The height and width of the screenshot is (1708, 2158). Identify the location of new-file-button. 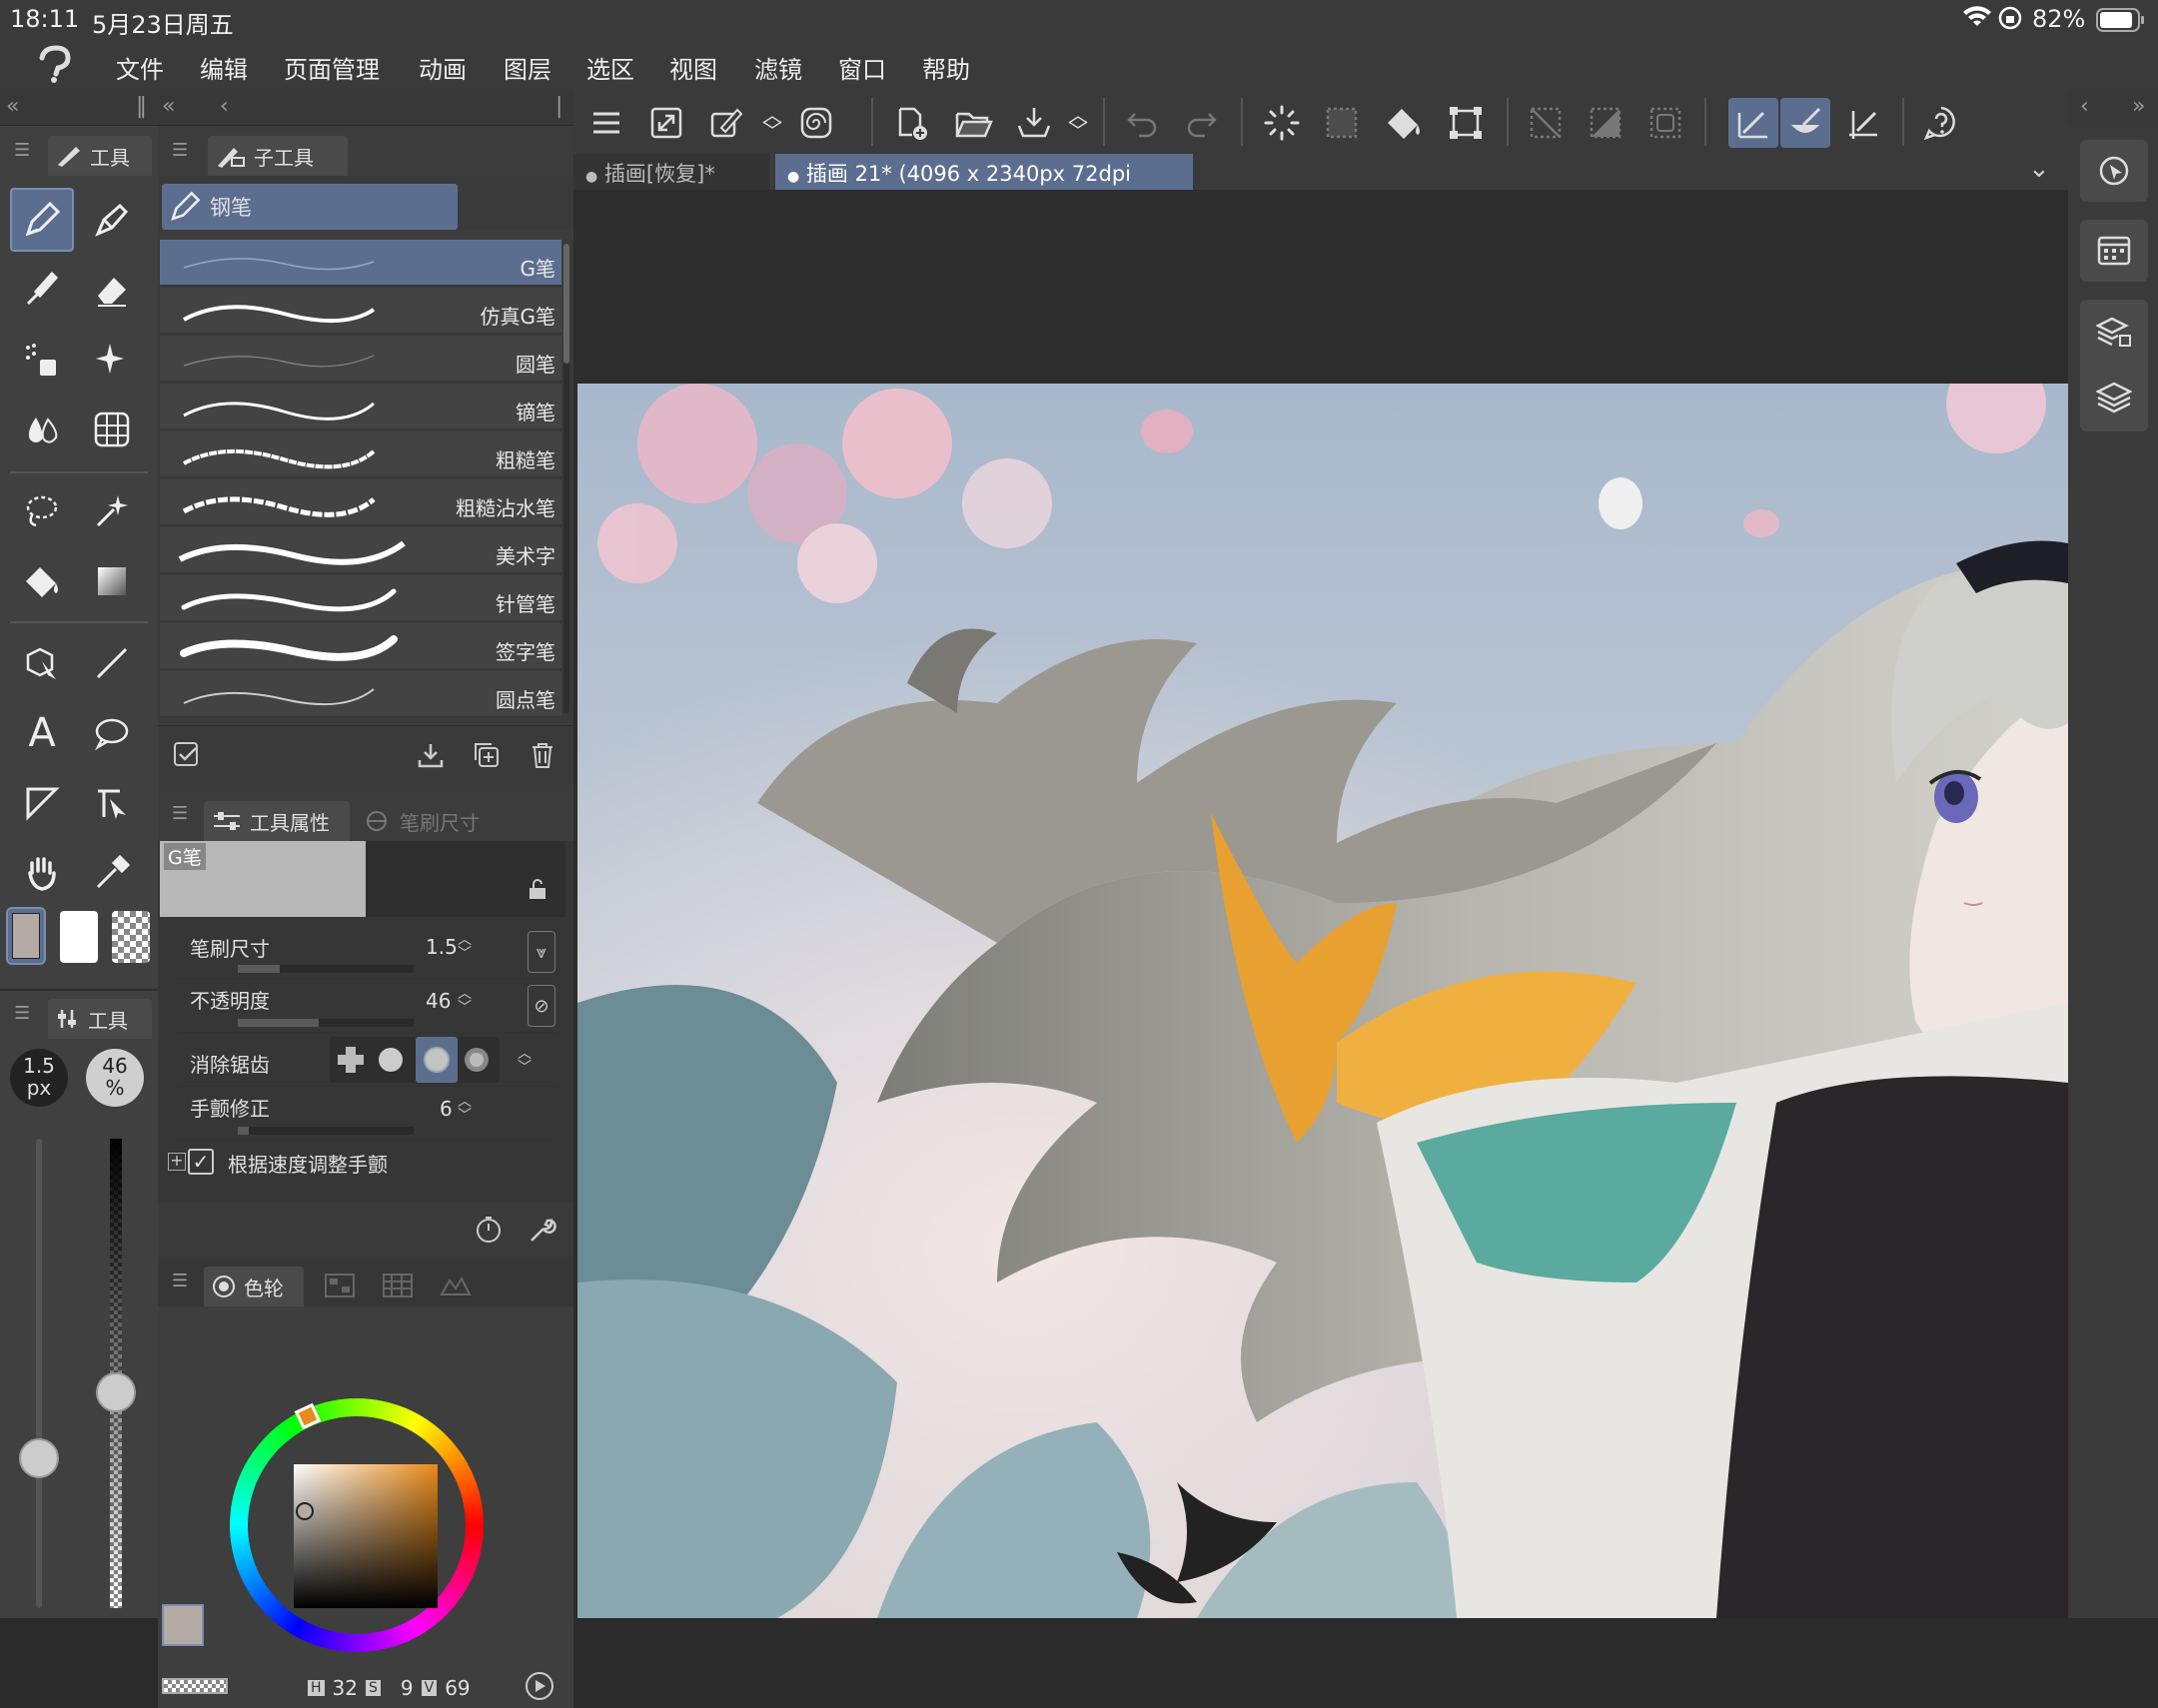
(912, 123).